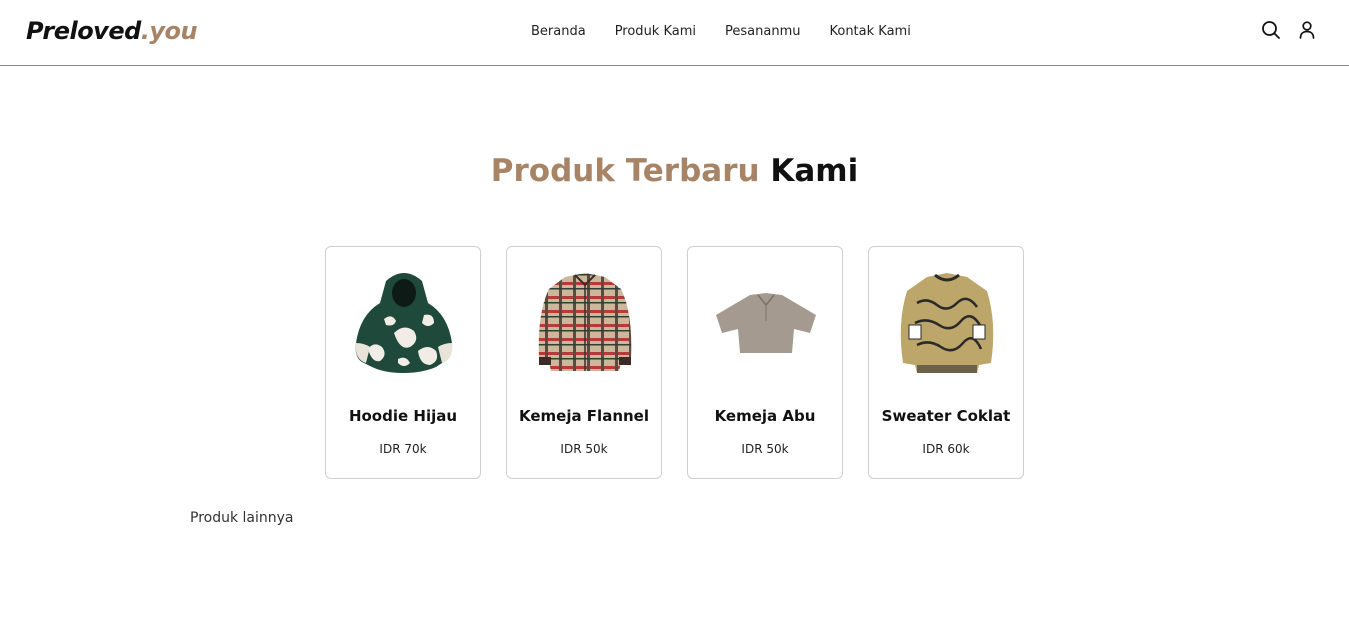 This screenshot has height=621, width=1349. I want to click on section-title-dark: Kami, so click(814, 171).